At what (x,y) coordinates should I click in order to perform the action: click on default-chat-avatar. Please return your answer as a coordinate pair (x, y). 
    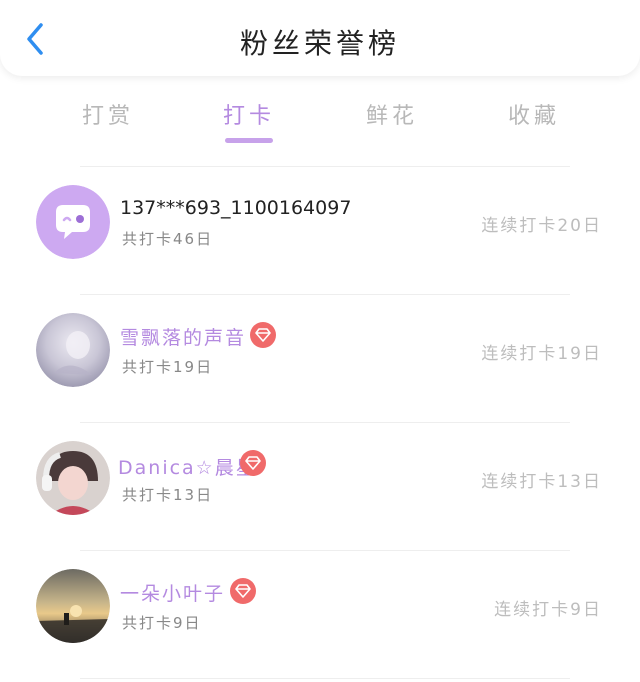
    Looking at the image, I should click on (73, 222).